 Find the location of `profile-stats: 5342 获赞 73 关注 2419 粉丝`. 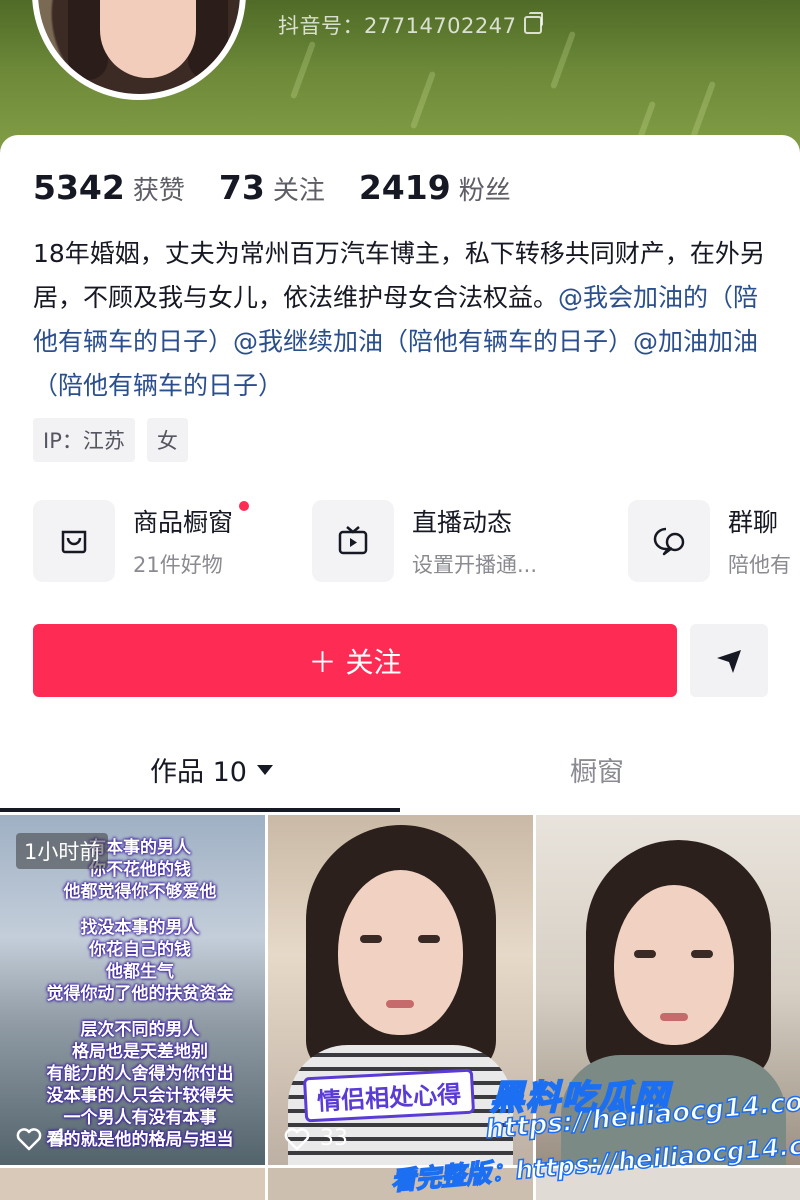

profile-stats: 5342 获赞 73 关注 2419 粉丝 is located at coordinates (272, 187).